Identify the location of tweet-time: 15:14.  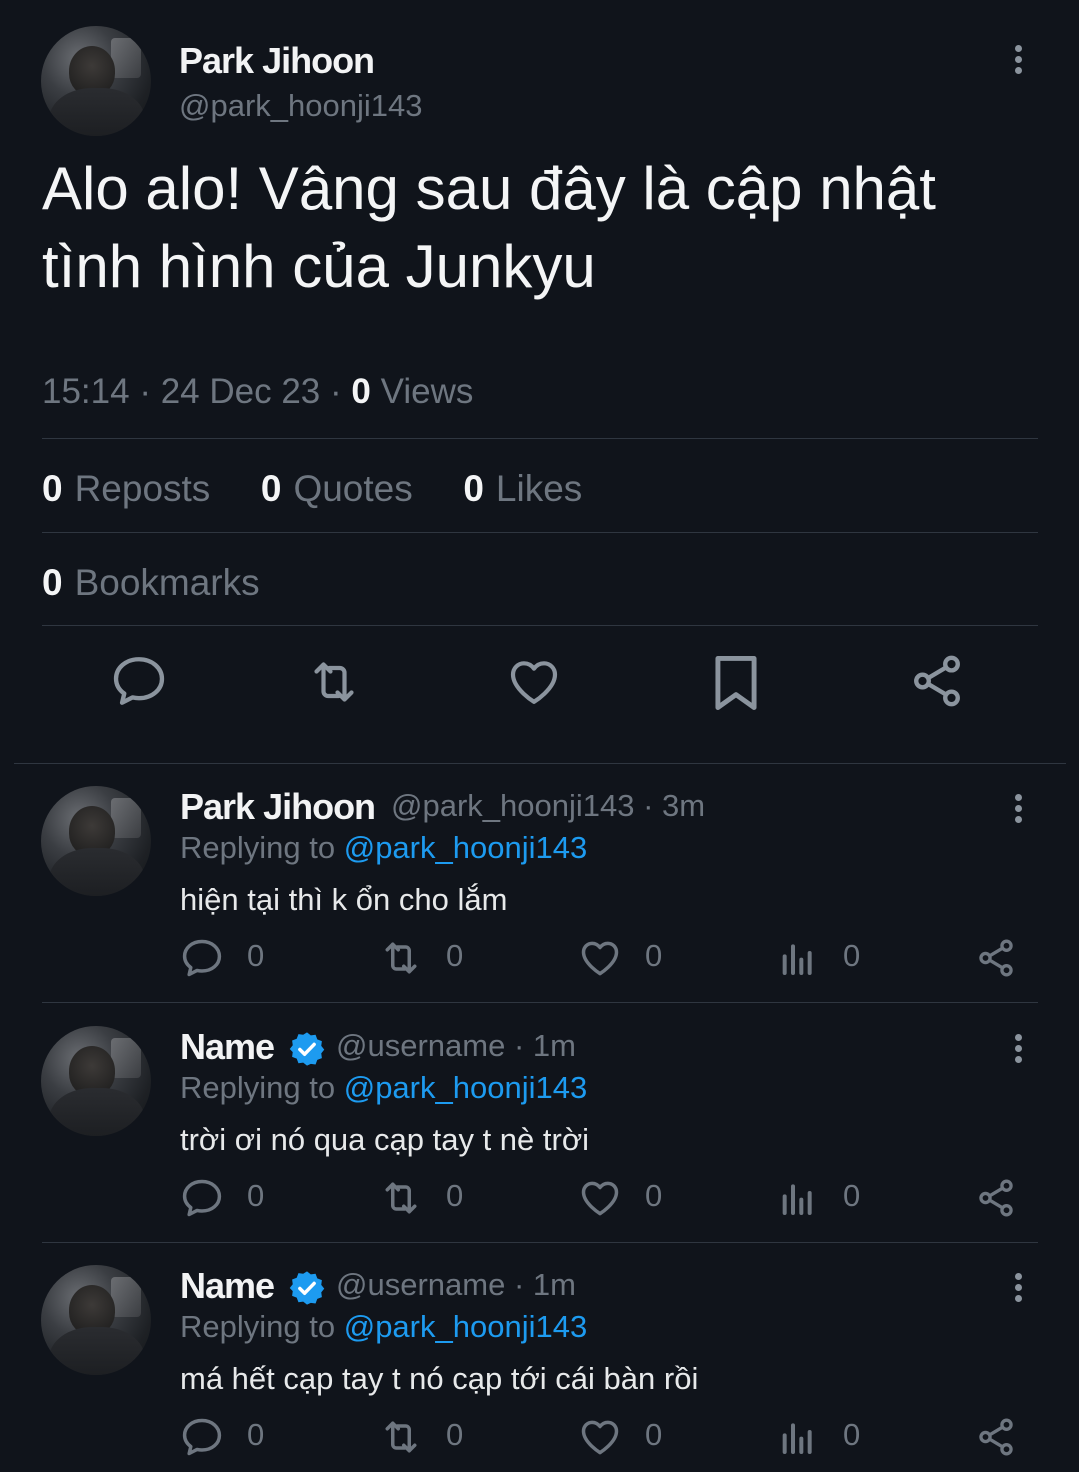
(86, 391).